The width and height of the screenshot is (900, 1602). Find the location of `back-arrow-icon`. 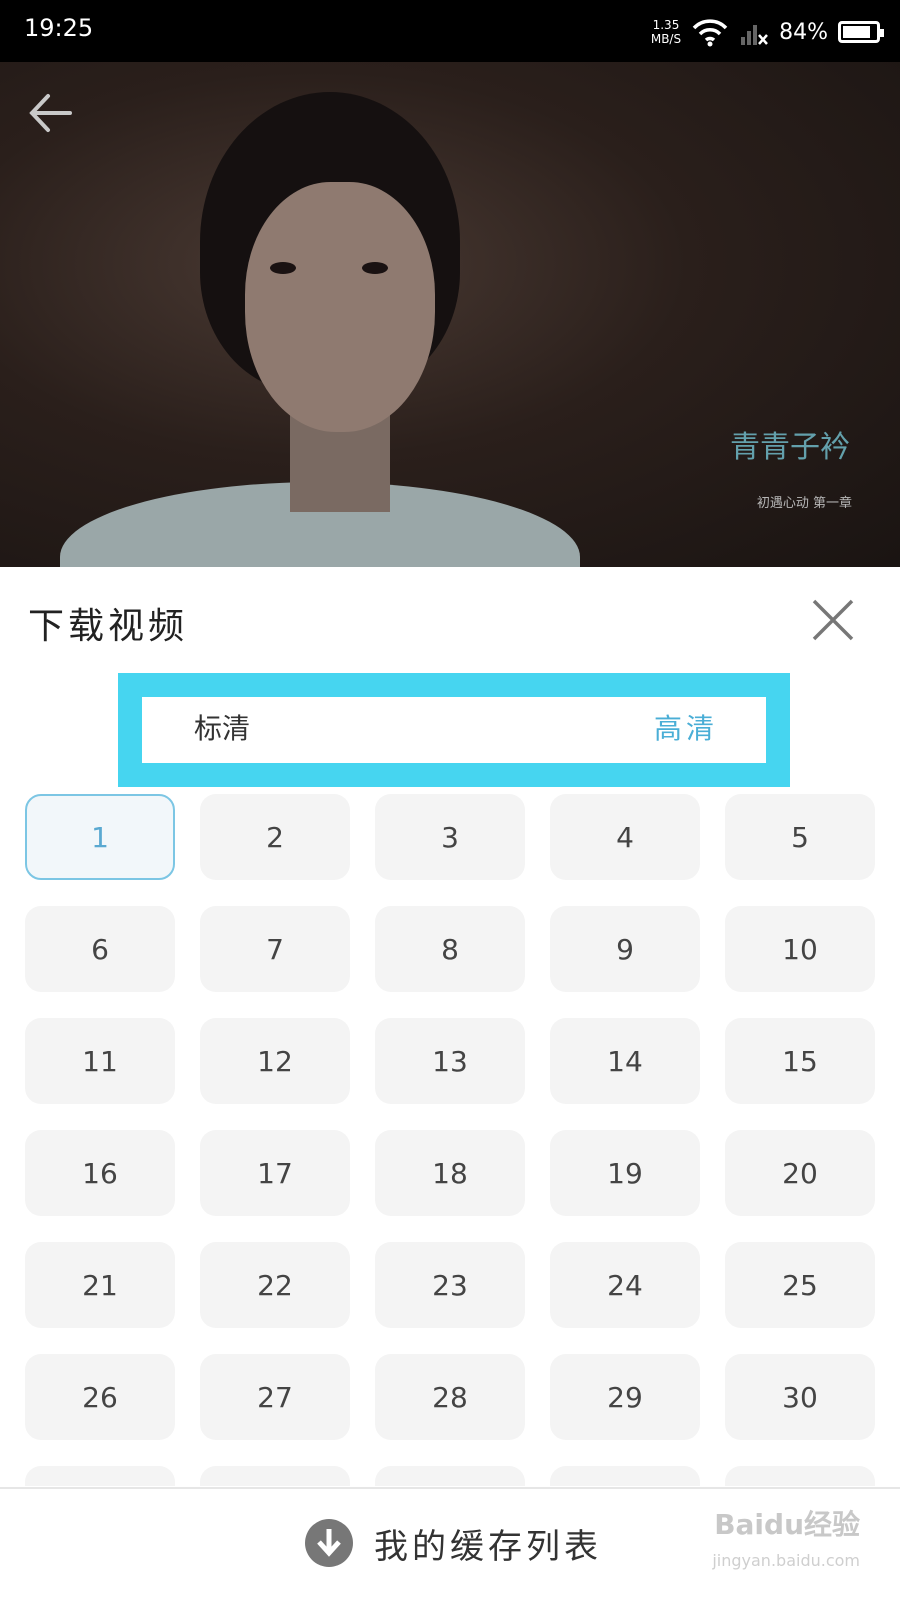

back-arrow-icon is located at coordinates (51, 113).